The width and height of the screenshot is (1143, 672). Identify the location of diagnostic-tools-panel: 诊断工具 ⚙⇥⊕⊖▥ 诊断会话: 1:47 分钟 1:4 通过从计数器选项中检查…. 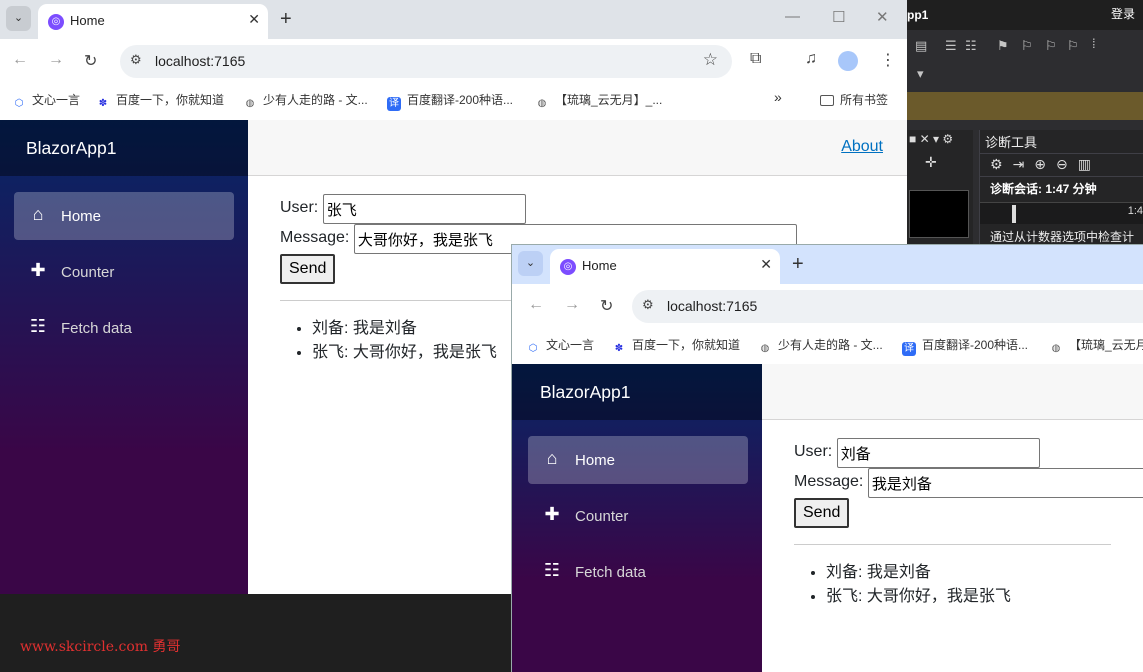
(1061, 195).